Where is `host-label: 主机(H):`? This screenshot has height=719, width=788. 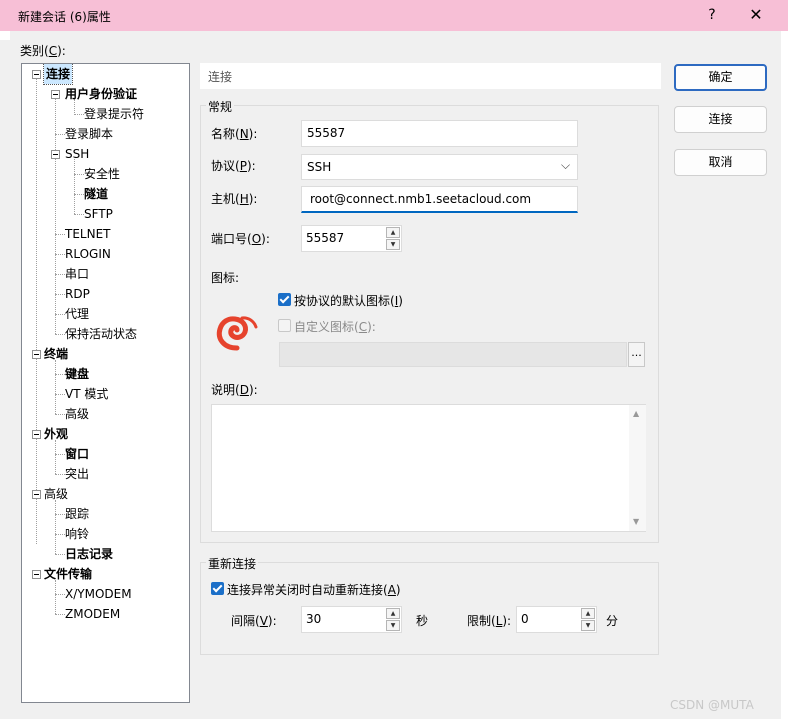
host-label: 主机(H): is located at coordinates (234, 199).